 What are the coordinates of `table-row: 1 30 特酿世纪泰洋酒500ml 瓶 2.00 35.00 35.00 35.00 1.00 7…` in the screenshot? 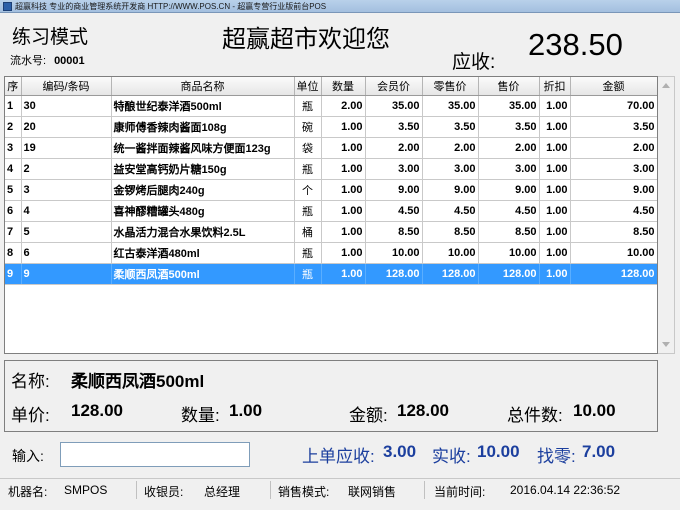 It's located at (331, 106).